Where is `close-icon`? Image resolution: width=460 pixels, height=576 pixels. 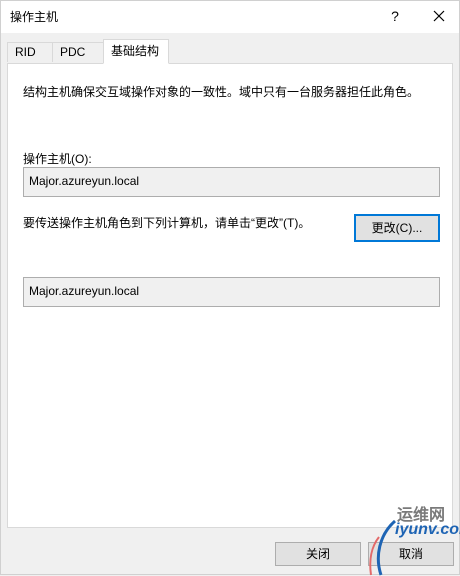
close-icon is located at coordinates (439, 16).